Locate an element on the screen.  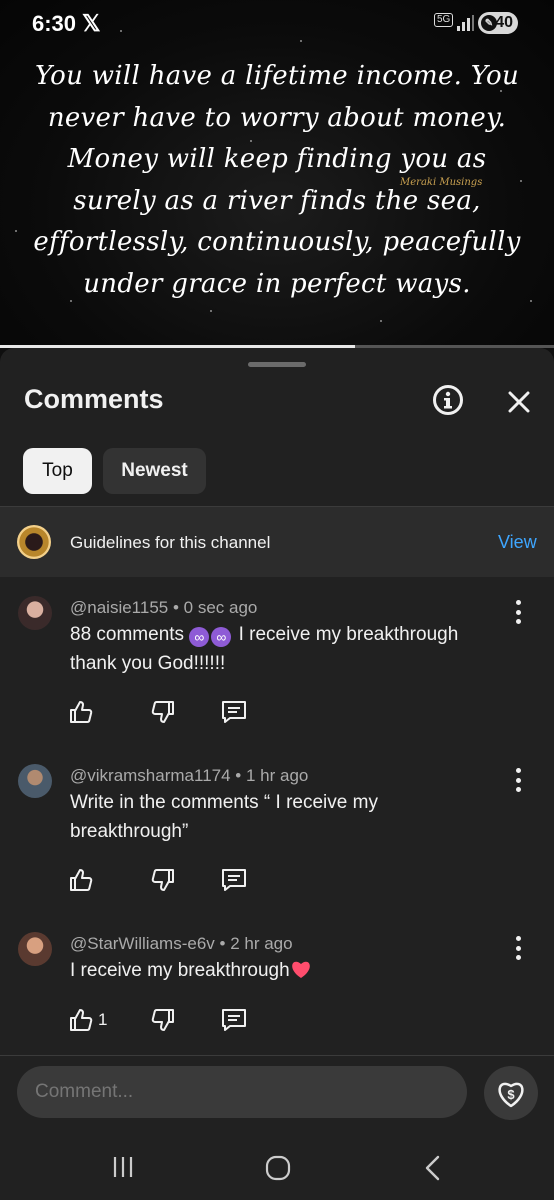
battery-indicator: ✎ 40 is located at coordinates (498, 23).